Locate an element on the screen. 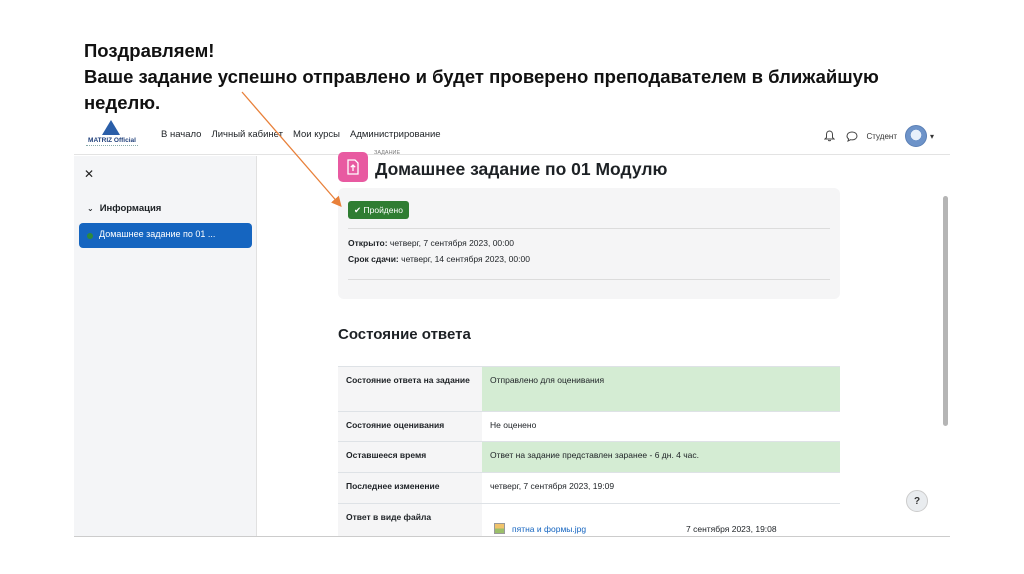 This screenshot has width=1024, height=574. row-value: пятна и формы.jpg 7 сентября 2023, 19:08 is located at coordinates (661, 519).